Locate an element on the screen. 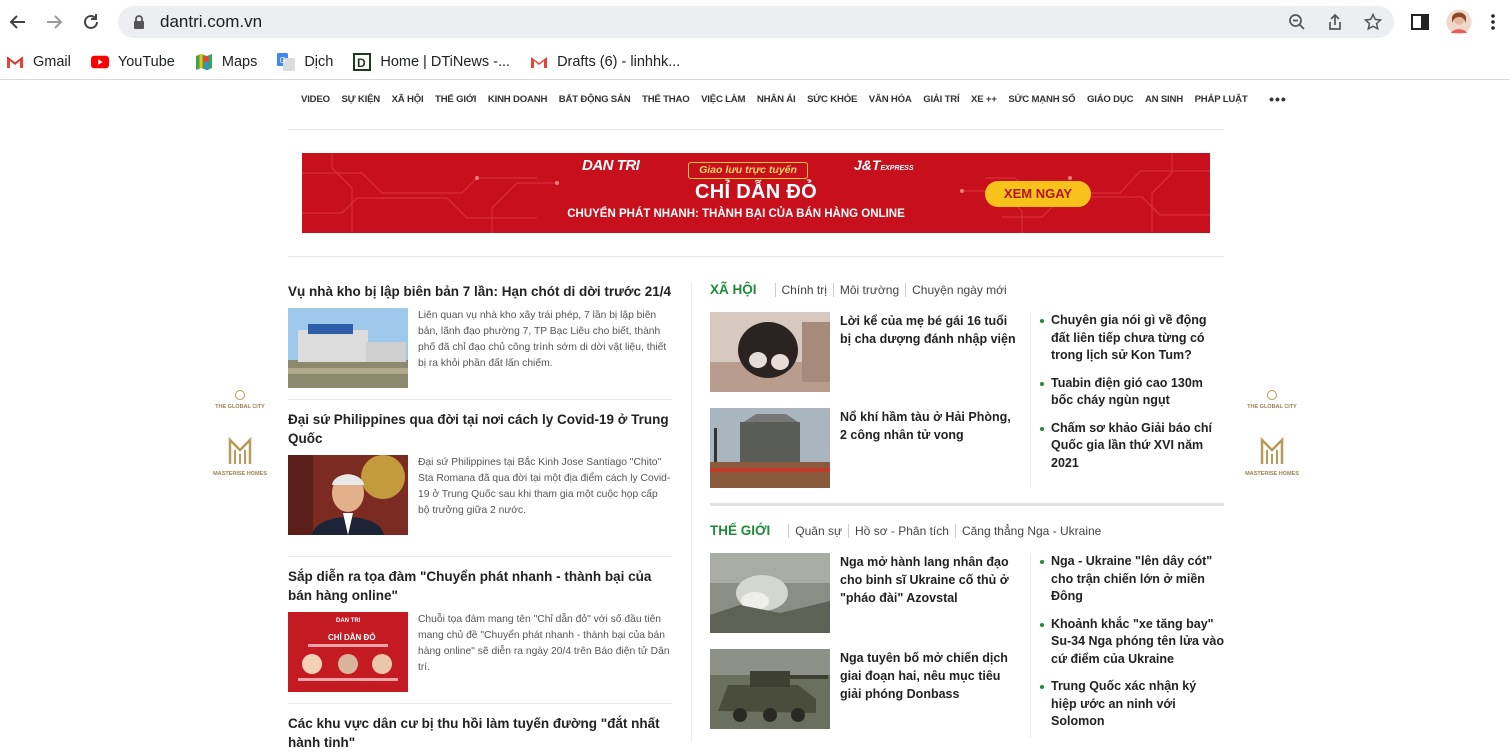  forward-arrow-icon is located at coordinates (55, 22).